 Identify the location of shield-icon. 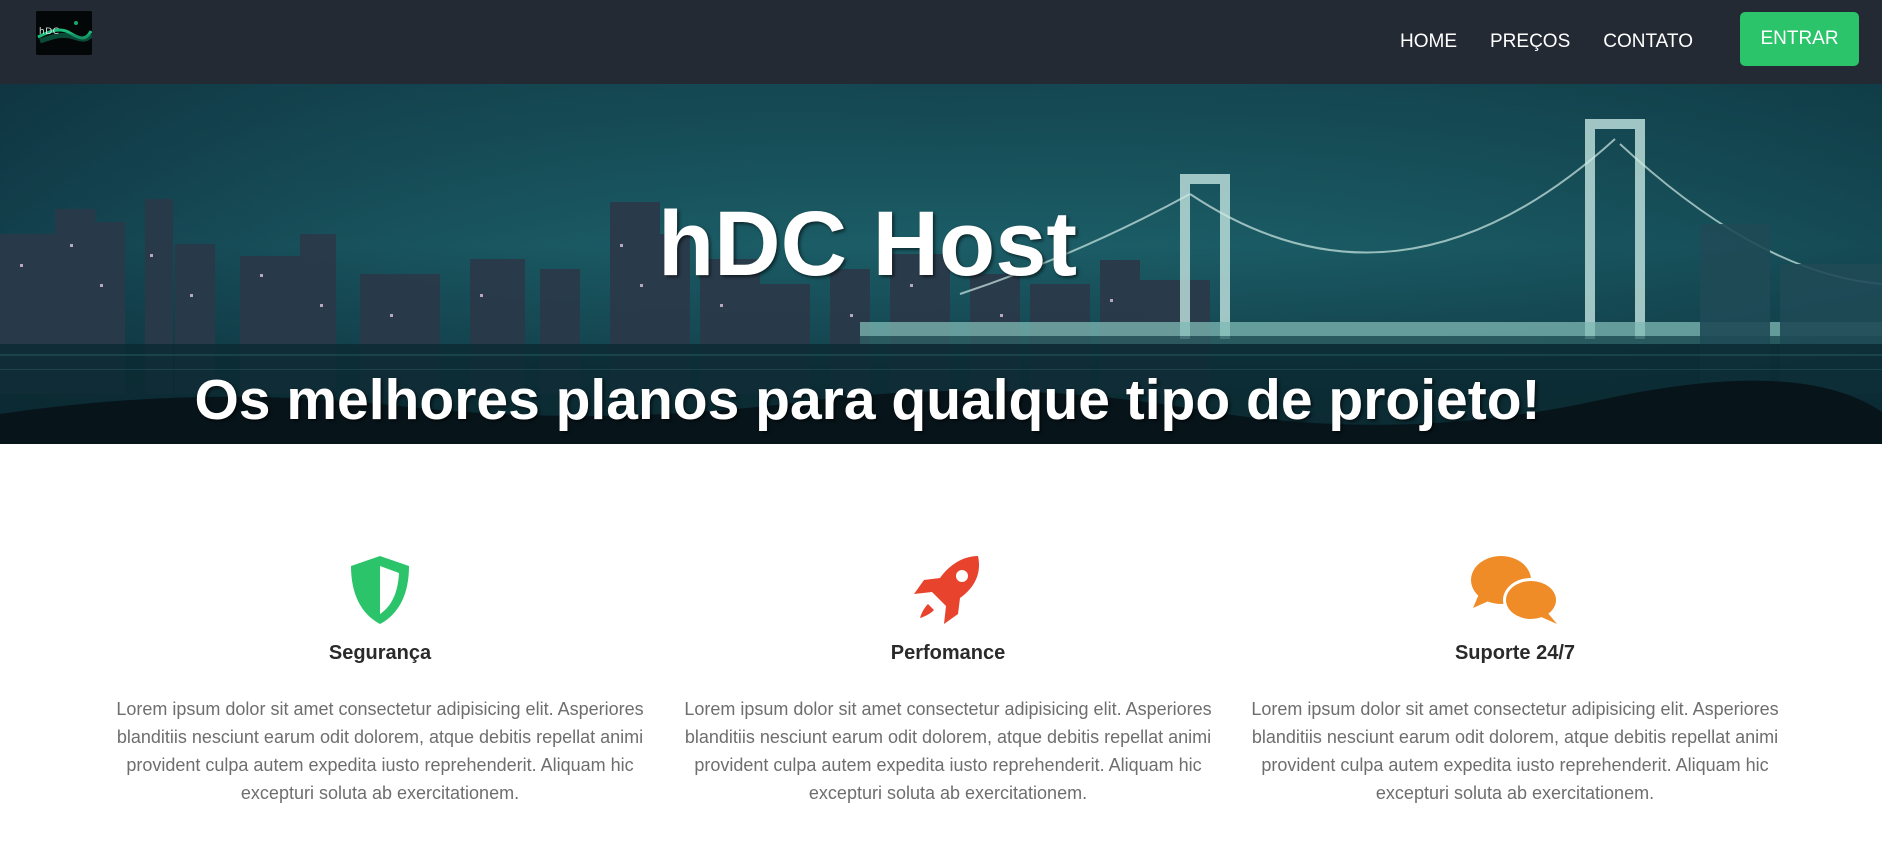
(380, 590).